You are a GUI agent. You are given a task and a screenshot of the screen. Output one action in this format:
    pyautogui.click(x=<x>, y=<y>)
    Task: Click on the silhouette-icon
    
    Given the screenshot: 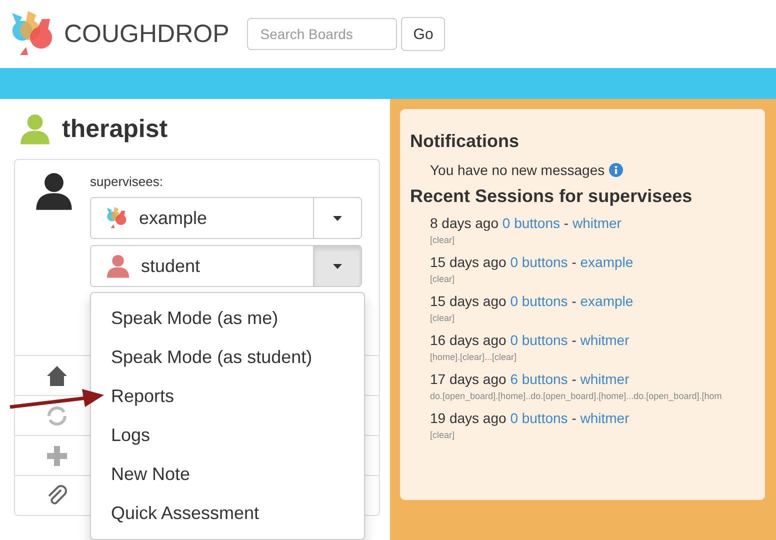 What is the action you would take?
    pyautogui.click(x=54, y=191)
    